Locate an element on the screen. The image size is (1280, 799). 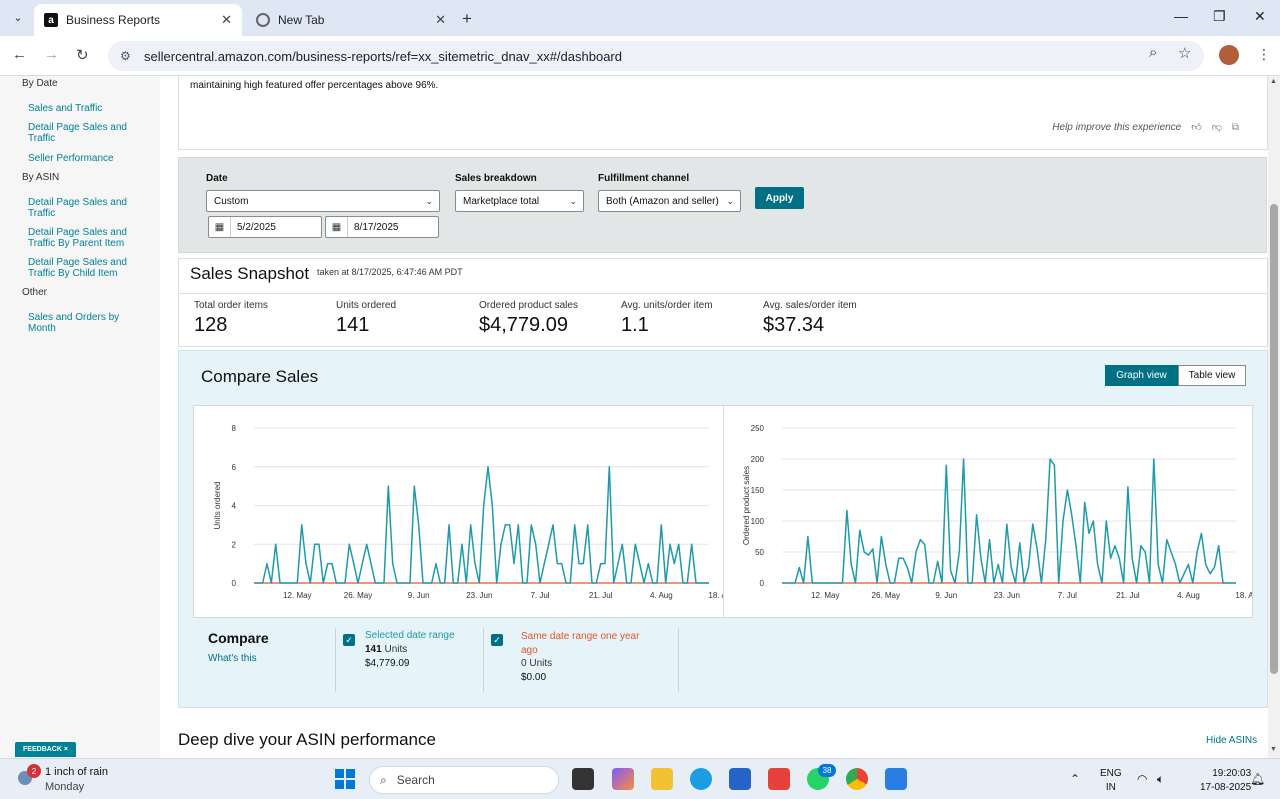
zoom-icon: ⌕ is located at coordinates (1153, 52).